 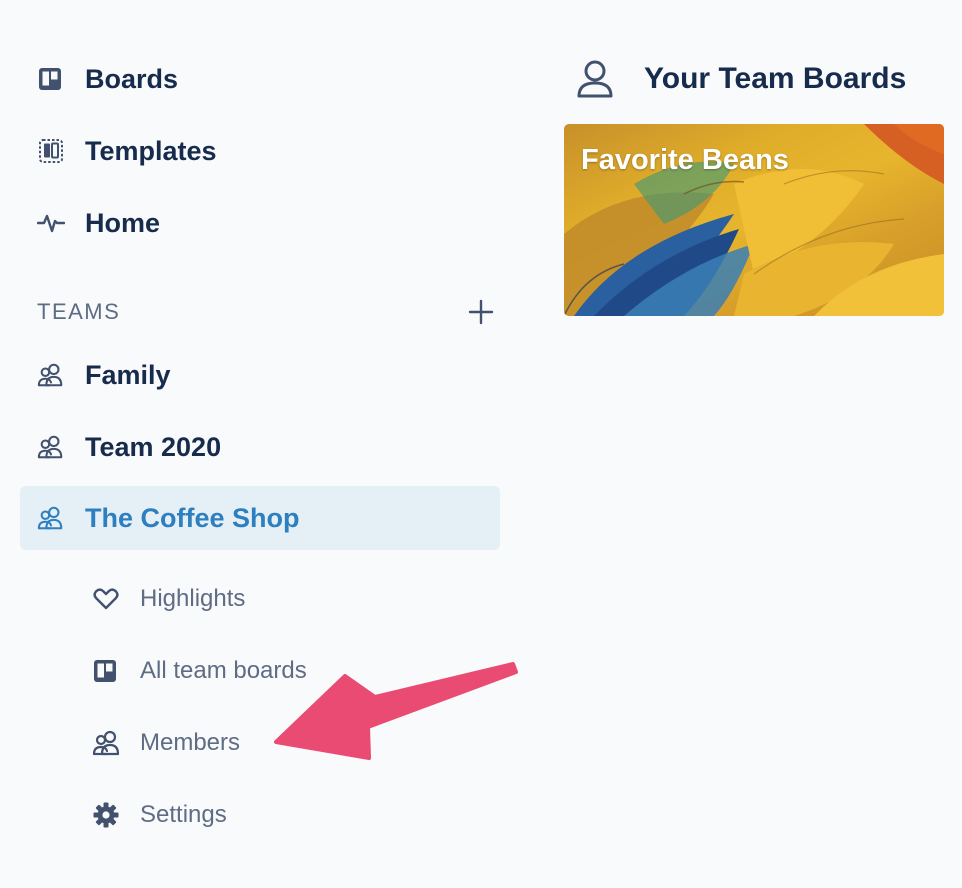 I want to click on team-sub-members-label: Members, so click(x=190, y=742).